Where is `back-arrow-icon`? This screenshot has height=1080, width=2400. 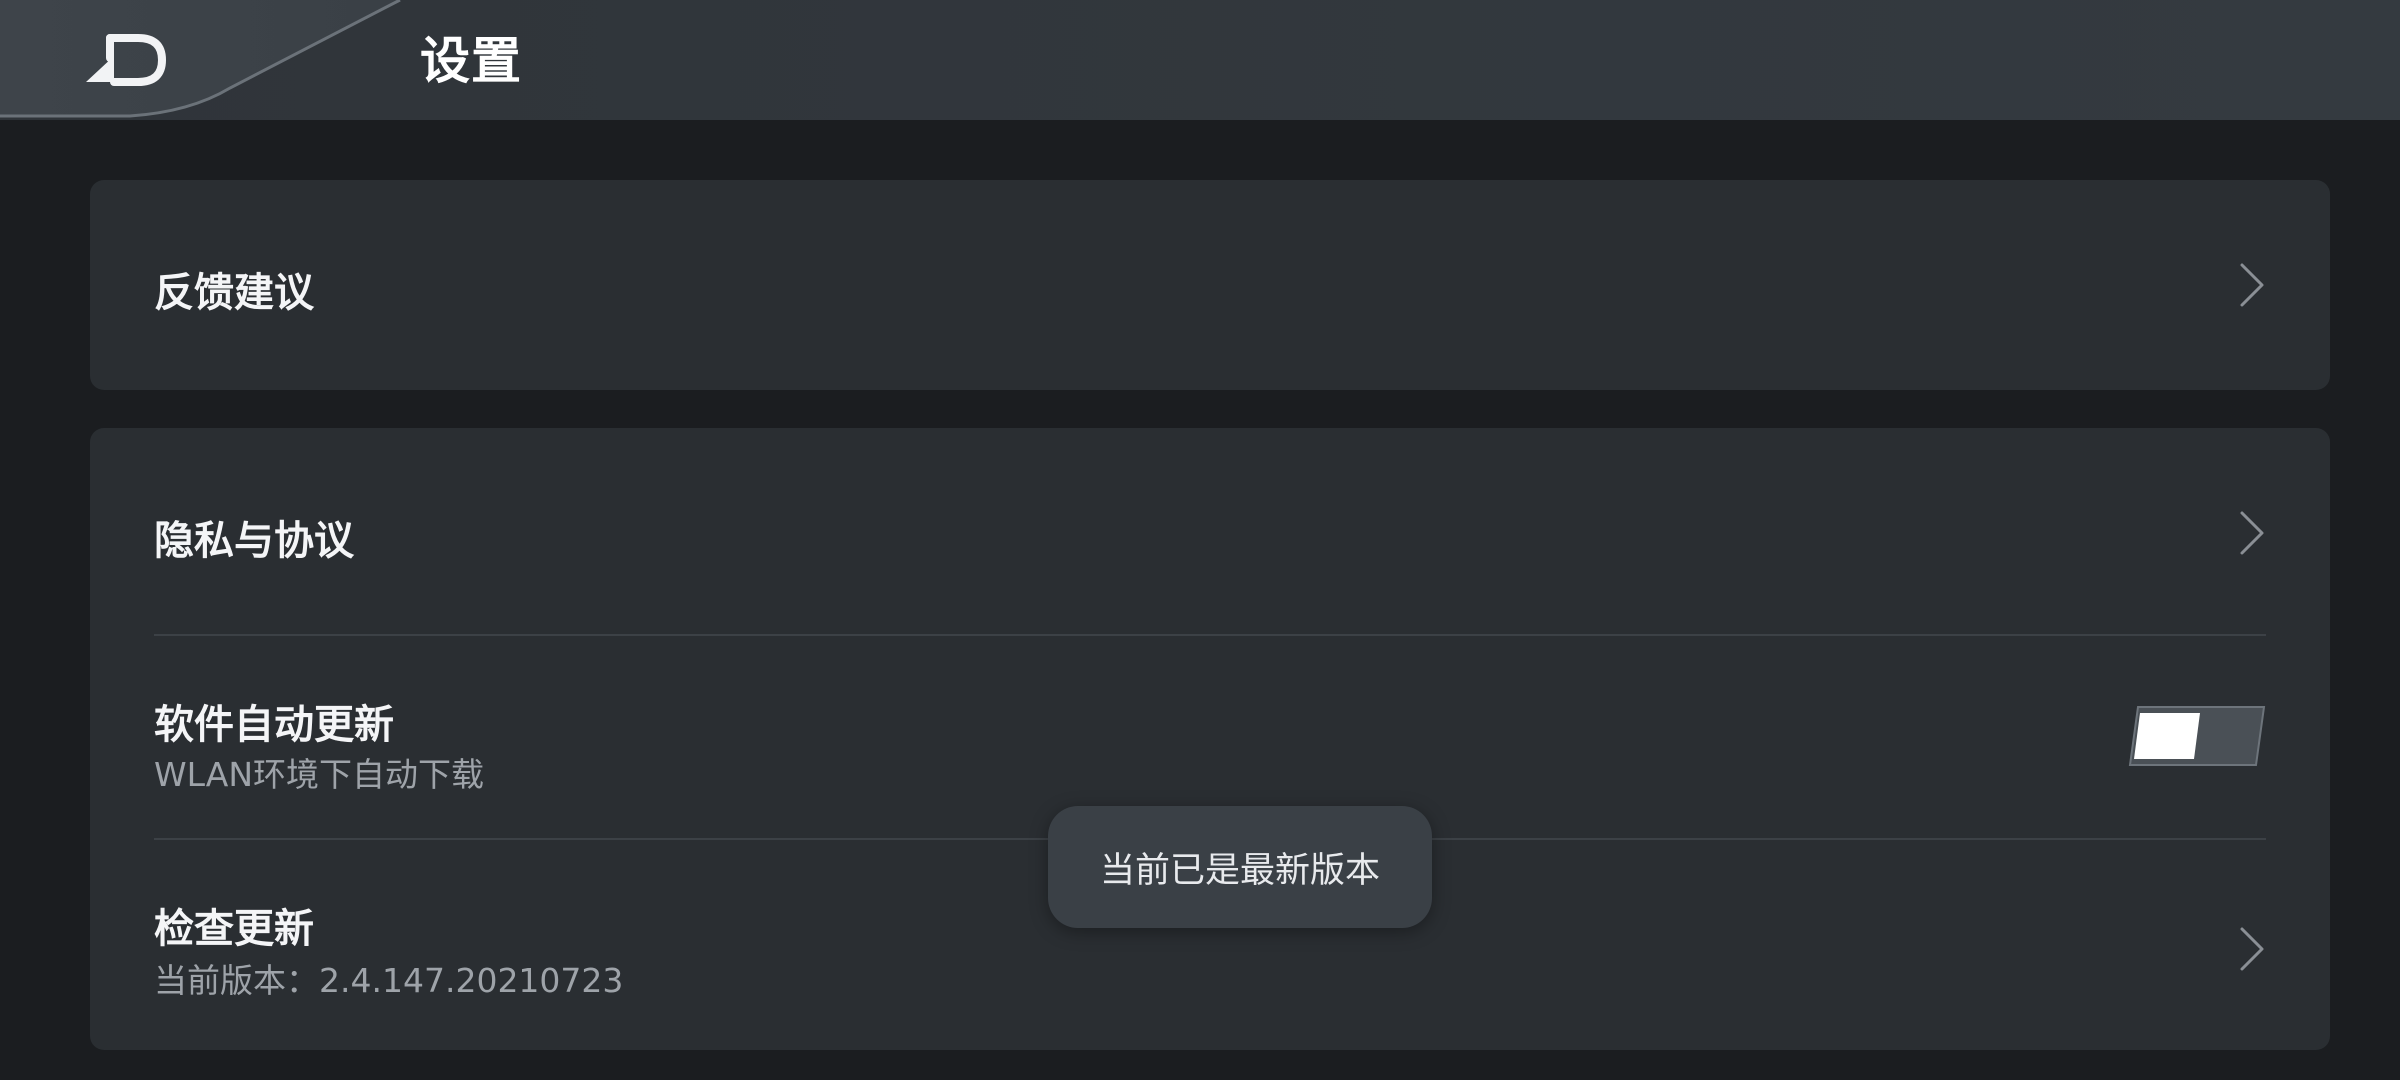
back-arrow-icon is located at coordinates (126, 60).